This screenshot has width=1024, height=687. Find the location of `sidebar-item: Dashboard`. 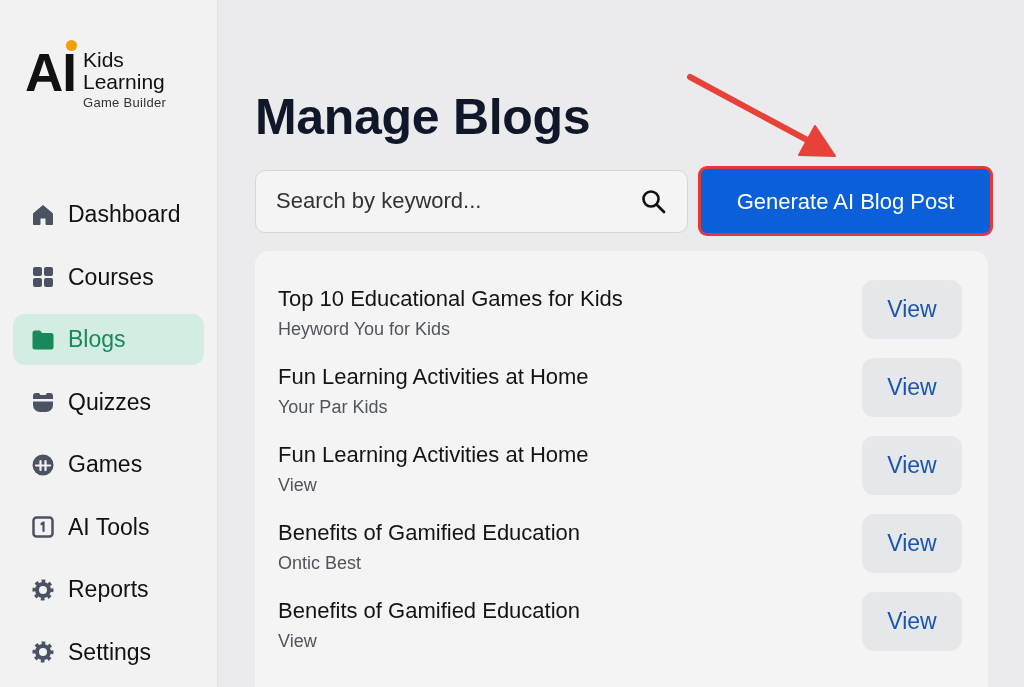

sidebar-item: Dashboard is located at coordinates (108, 214).